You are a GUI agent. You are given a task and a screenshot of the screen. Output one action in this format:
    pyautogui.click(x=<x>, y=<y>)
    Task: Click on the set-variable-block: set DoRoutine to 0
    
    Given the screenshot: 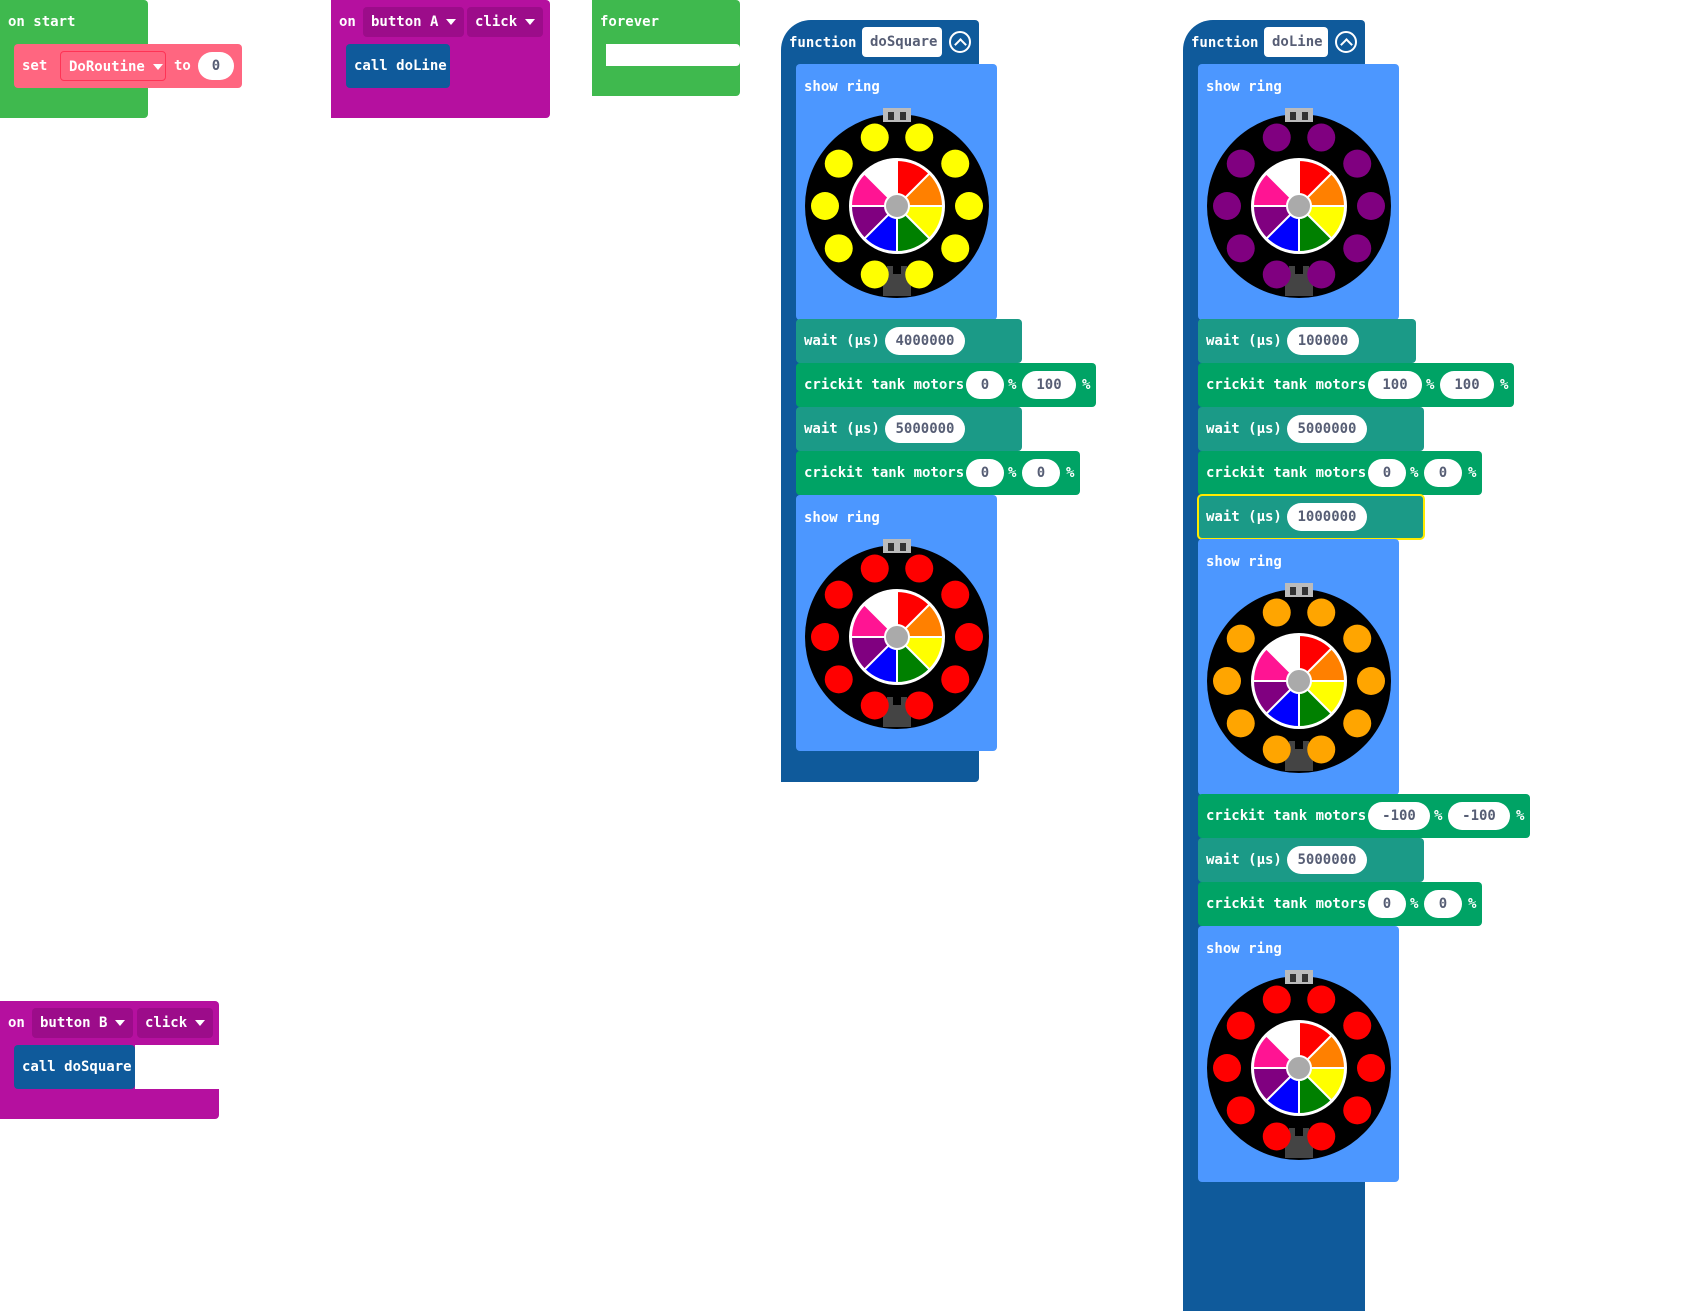 What is the action you would take?
    pyautogui.click(x=128, y=66)
    